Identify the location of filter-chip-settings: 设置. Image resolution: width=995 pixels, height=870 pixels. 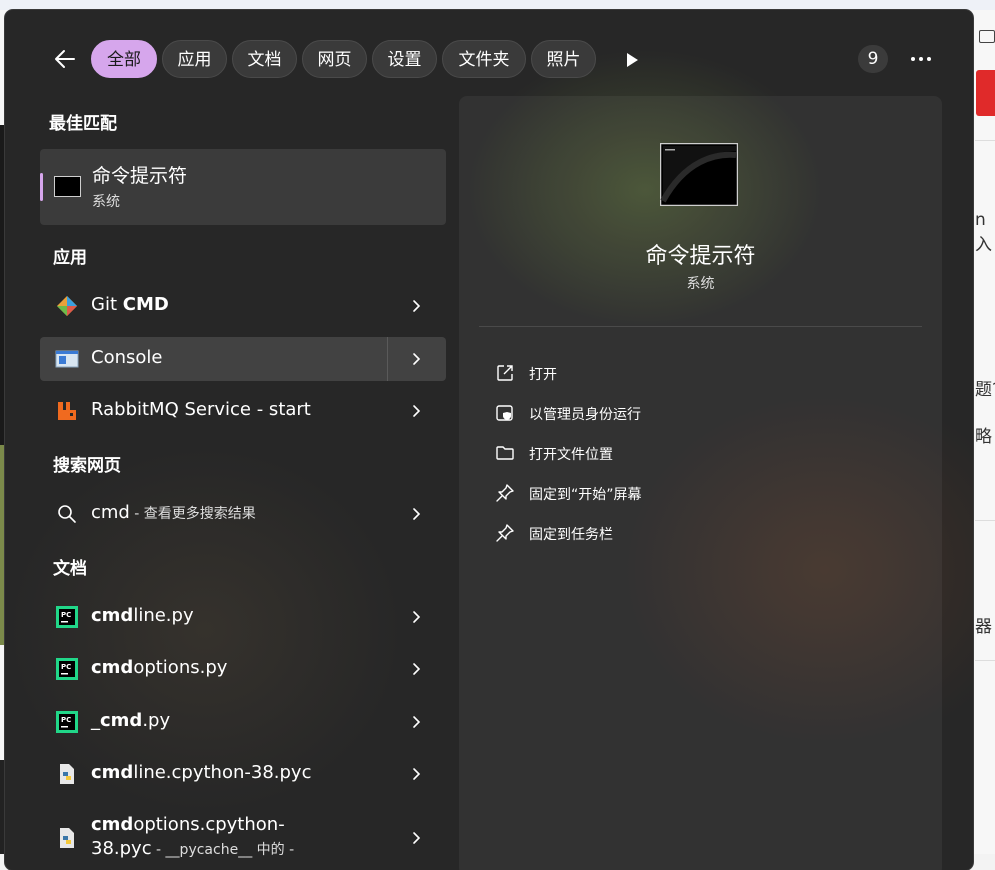
(404, 59).